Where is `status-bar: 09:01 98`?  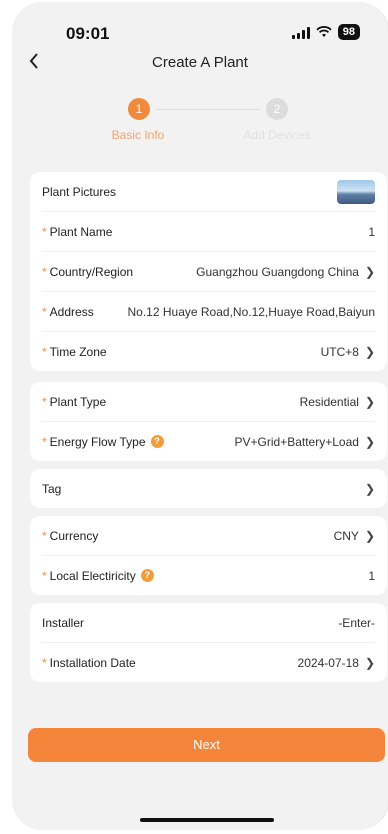
status-bar: 09:01 98 is located at coordinates (200, 29).